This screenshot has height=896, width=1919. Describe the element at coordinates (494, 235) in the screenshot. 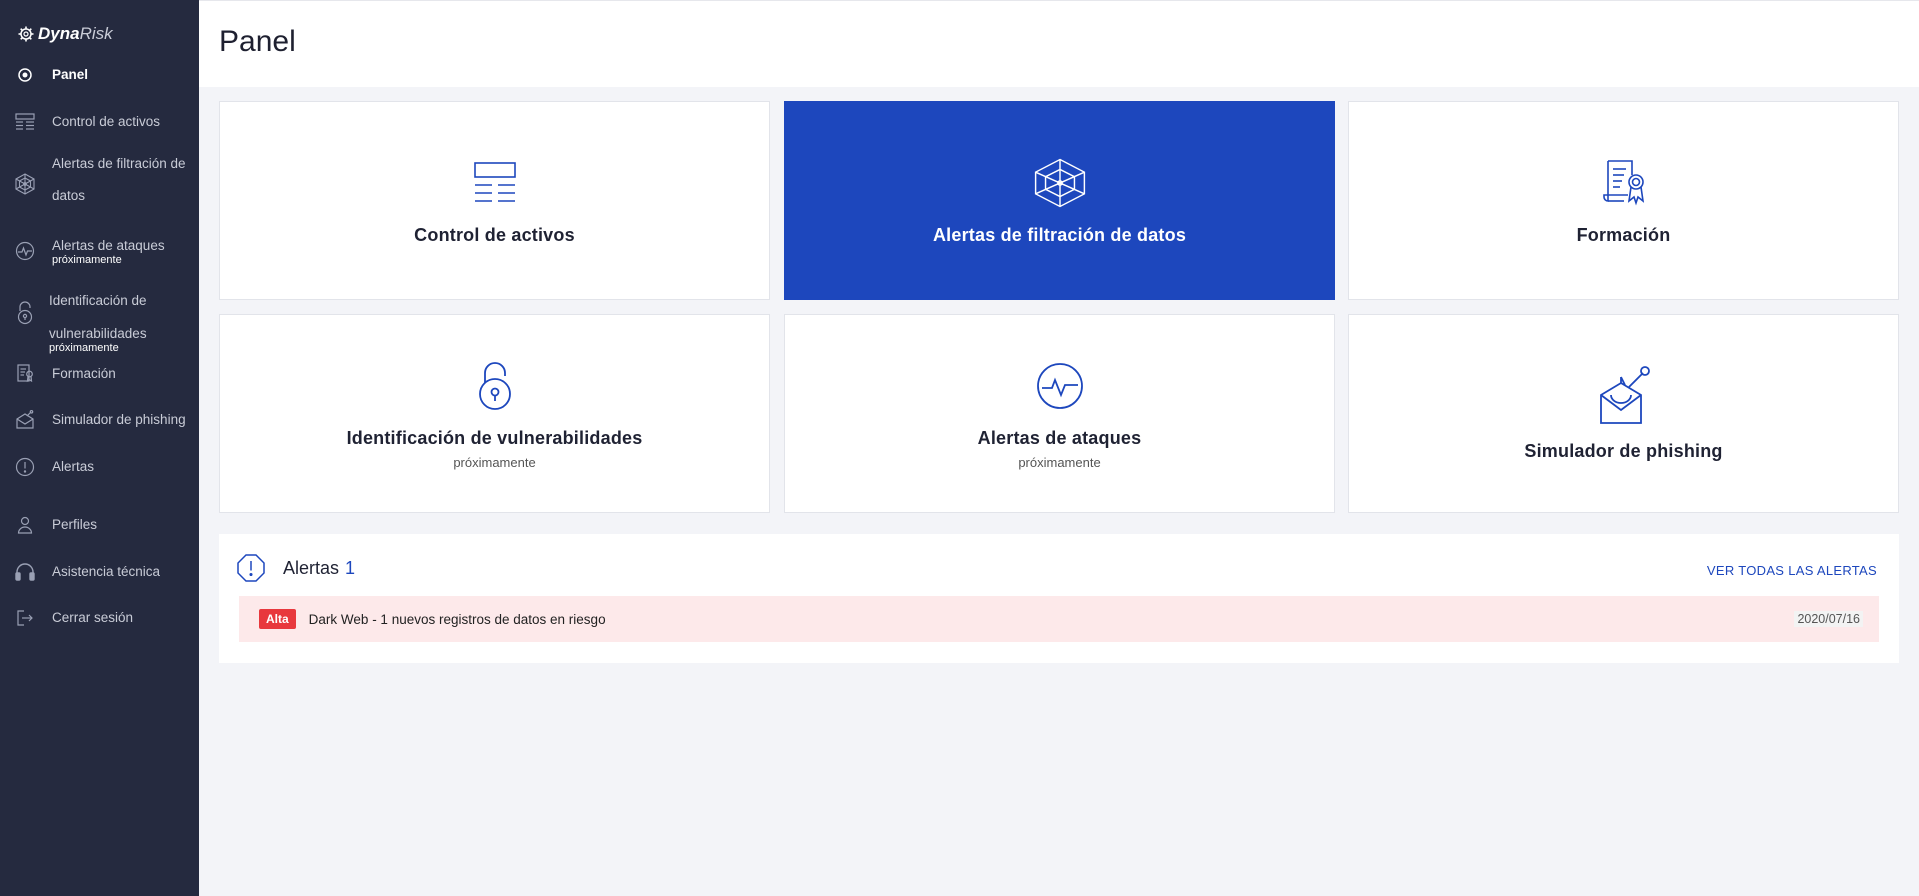

I see `card-title: Control de activos` at that location.